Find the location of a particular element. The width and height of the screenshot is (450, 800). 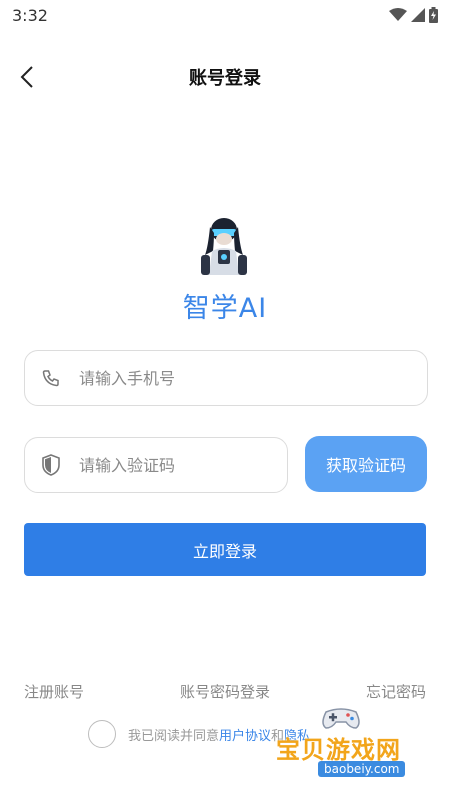

watermark: 宝贝游戏网 baobeiy.com is located at coordinates (346, 745).